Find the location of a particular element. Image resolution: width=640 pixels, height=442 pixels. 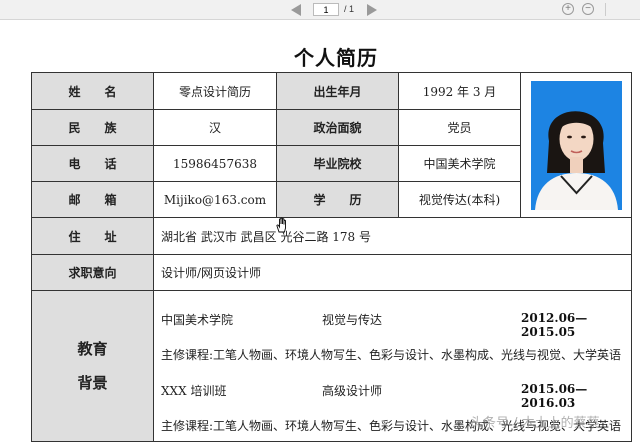

intent-label: 求职意向 is located at coordinates (92, 272).